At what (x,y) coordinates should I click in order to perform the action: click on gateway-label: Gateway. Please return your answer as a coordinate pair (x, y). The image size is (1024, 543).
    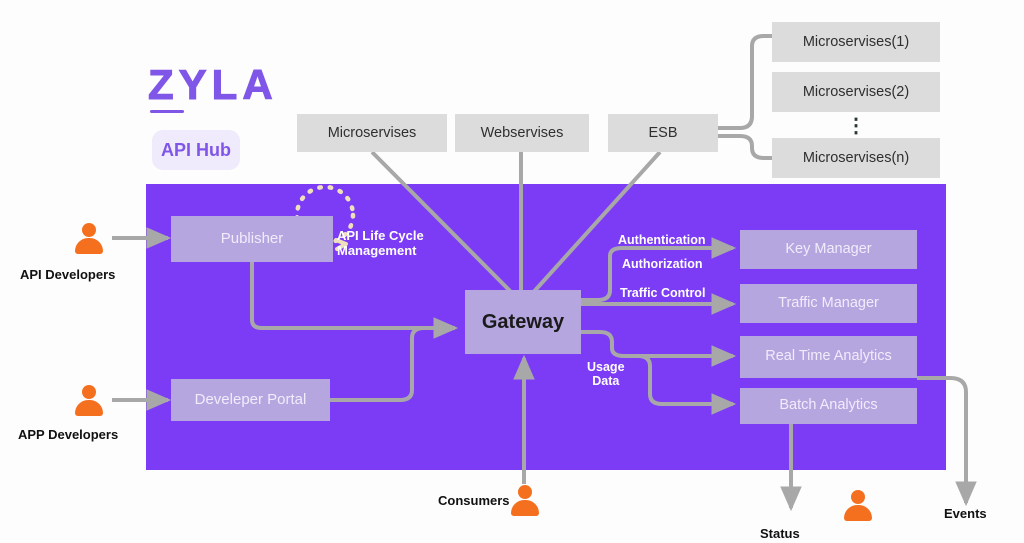
    Looking at the image, I should click on (523, 322).